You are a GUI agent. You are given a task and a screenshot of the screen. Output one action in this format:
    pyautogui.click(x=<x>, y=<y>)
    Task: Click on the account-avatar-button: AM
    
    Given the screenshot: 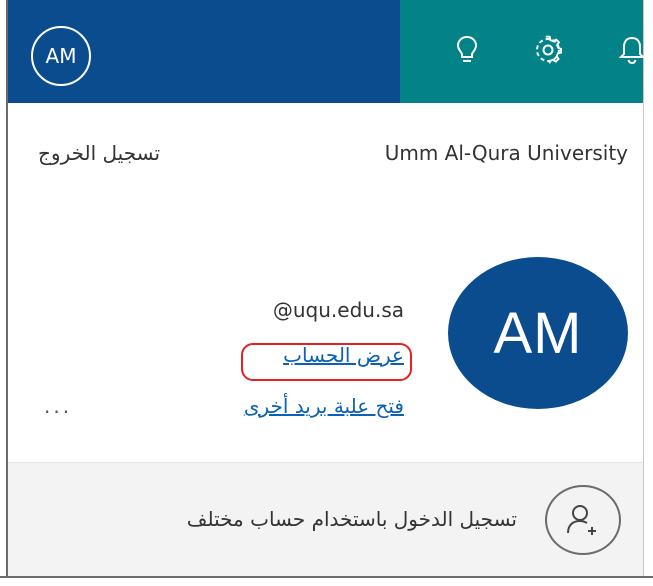 What is the action you would take?
    pyautogui.click(x=61, y=56)
    